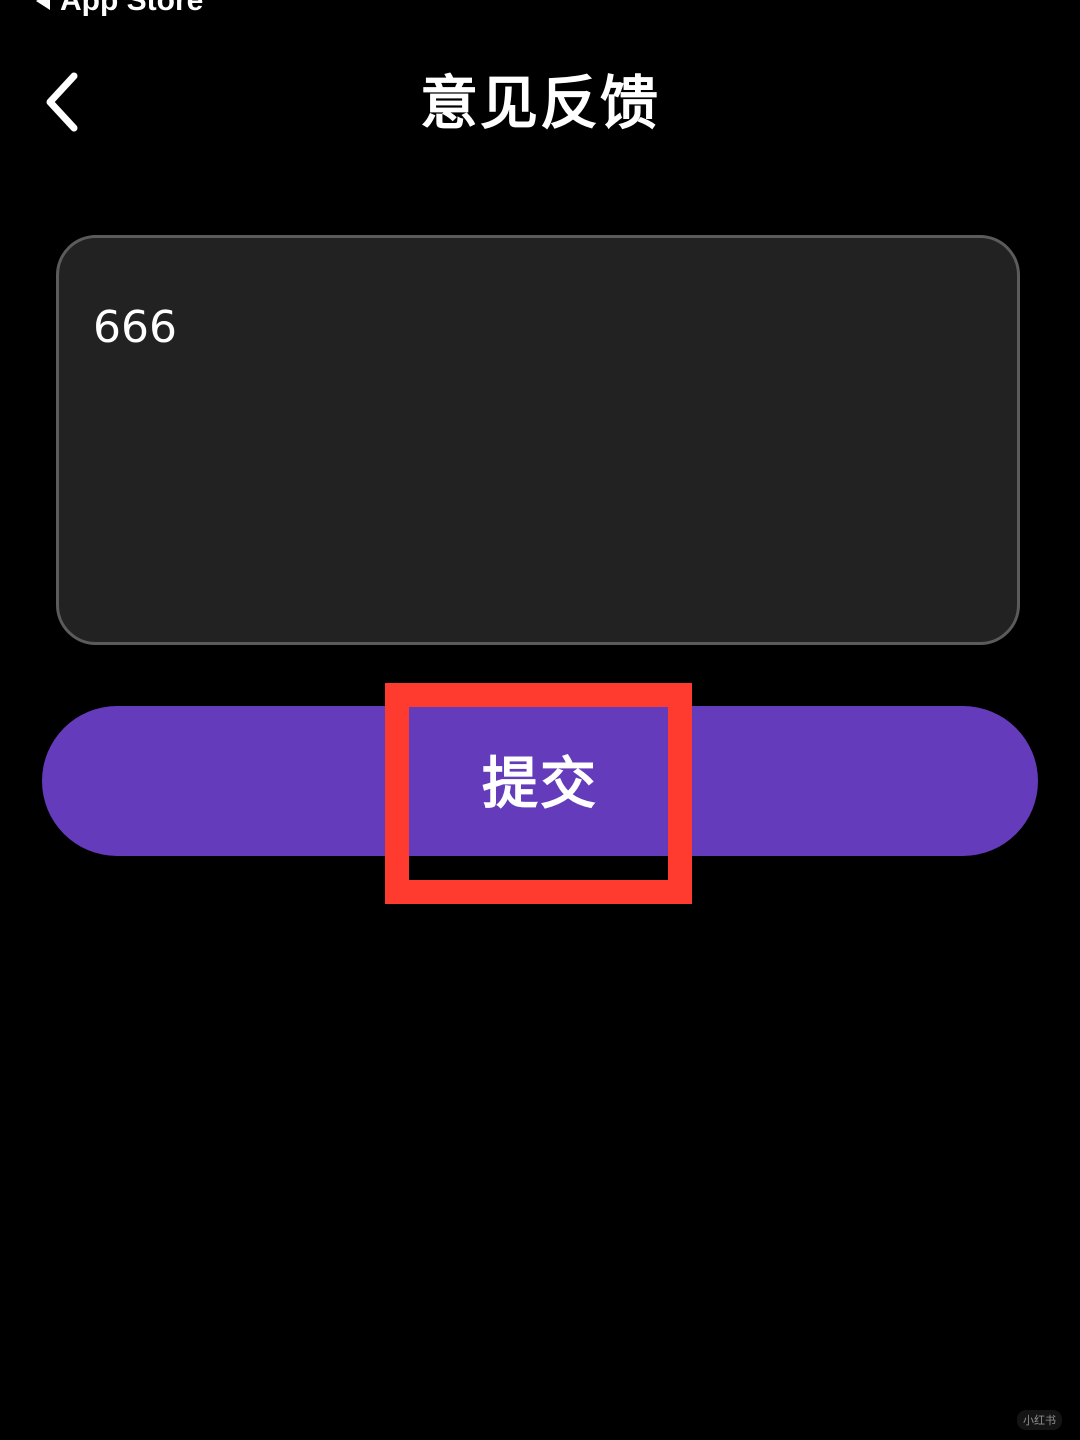 This screenshot has width=1080, height=1440. Describe the element at coordinates (540, 784) in the screenshot. I see `submit-button-label: 提交` at that location.